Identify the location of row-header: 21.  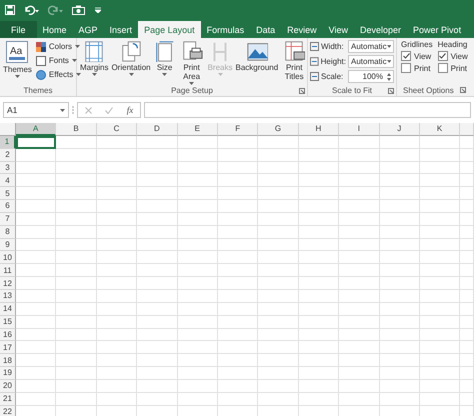
(8, 399).